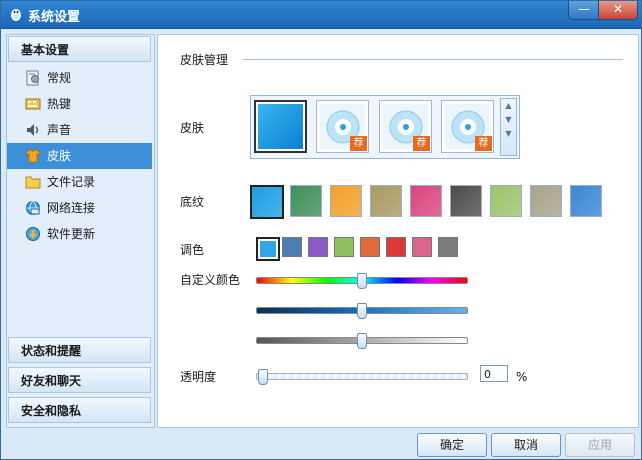 The width and height of the screenshot is (642, 460). What do you see at coordinates (33, 208) in the screenshot?
I see `network-icon` at bounding box center [33, 208].